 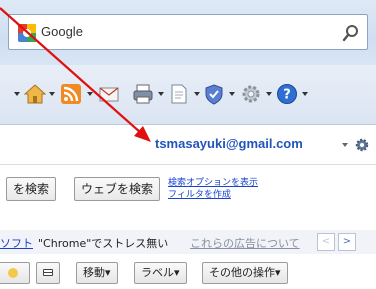 What do you see at coordinates (199, 193) in the screenshot?
I see `create-filter-link: フィルタを作成` at bounding box center [199, 193].